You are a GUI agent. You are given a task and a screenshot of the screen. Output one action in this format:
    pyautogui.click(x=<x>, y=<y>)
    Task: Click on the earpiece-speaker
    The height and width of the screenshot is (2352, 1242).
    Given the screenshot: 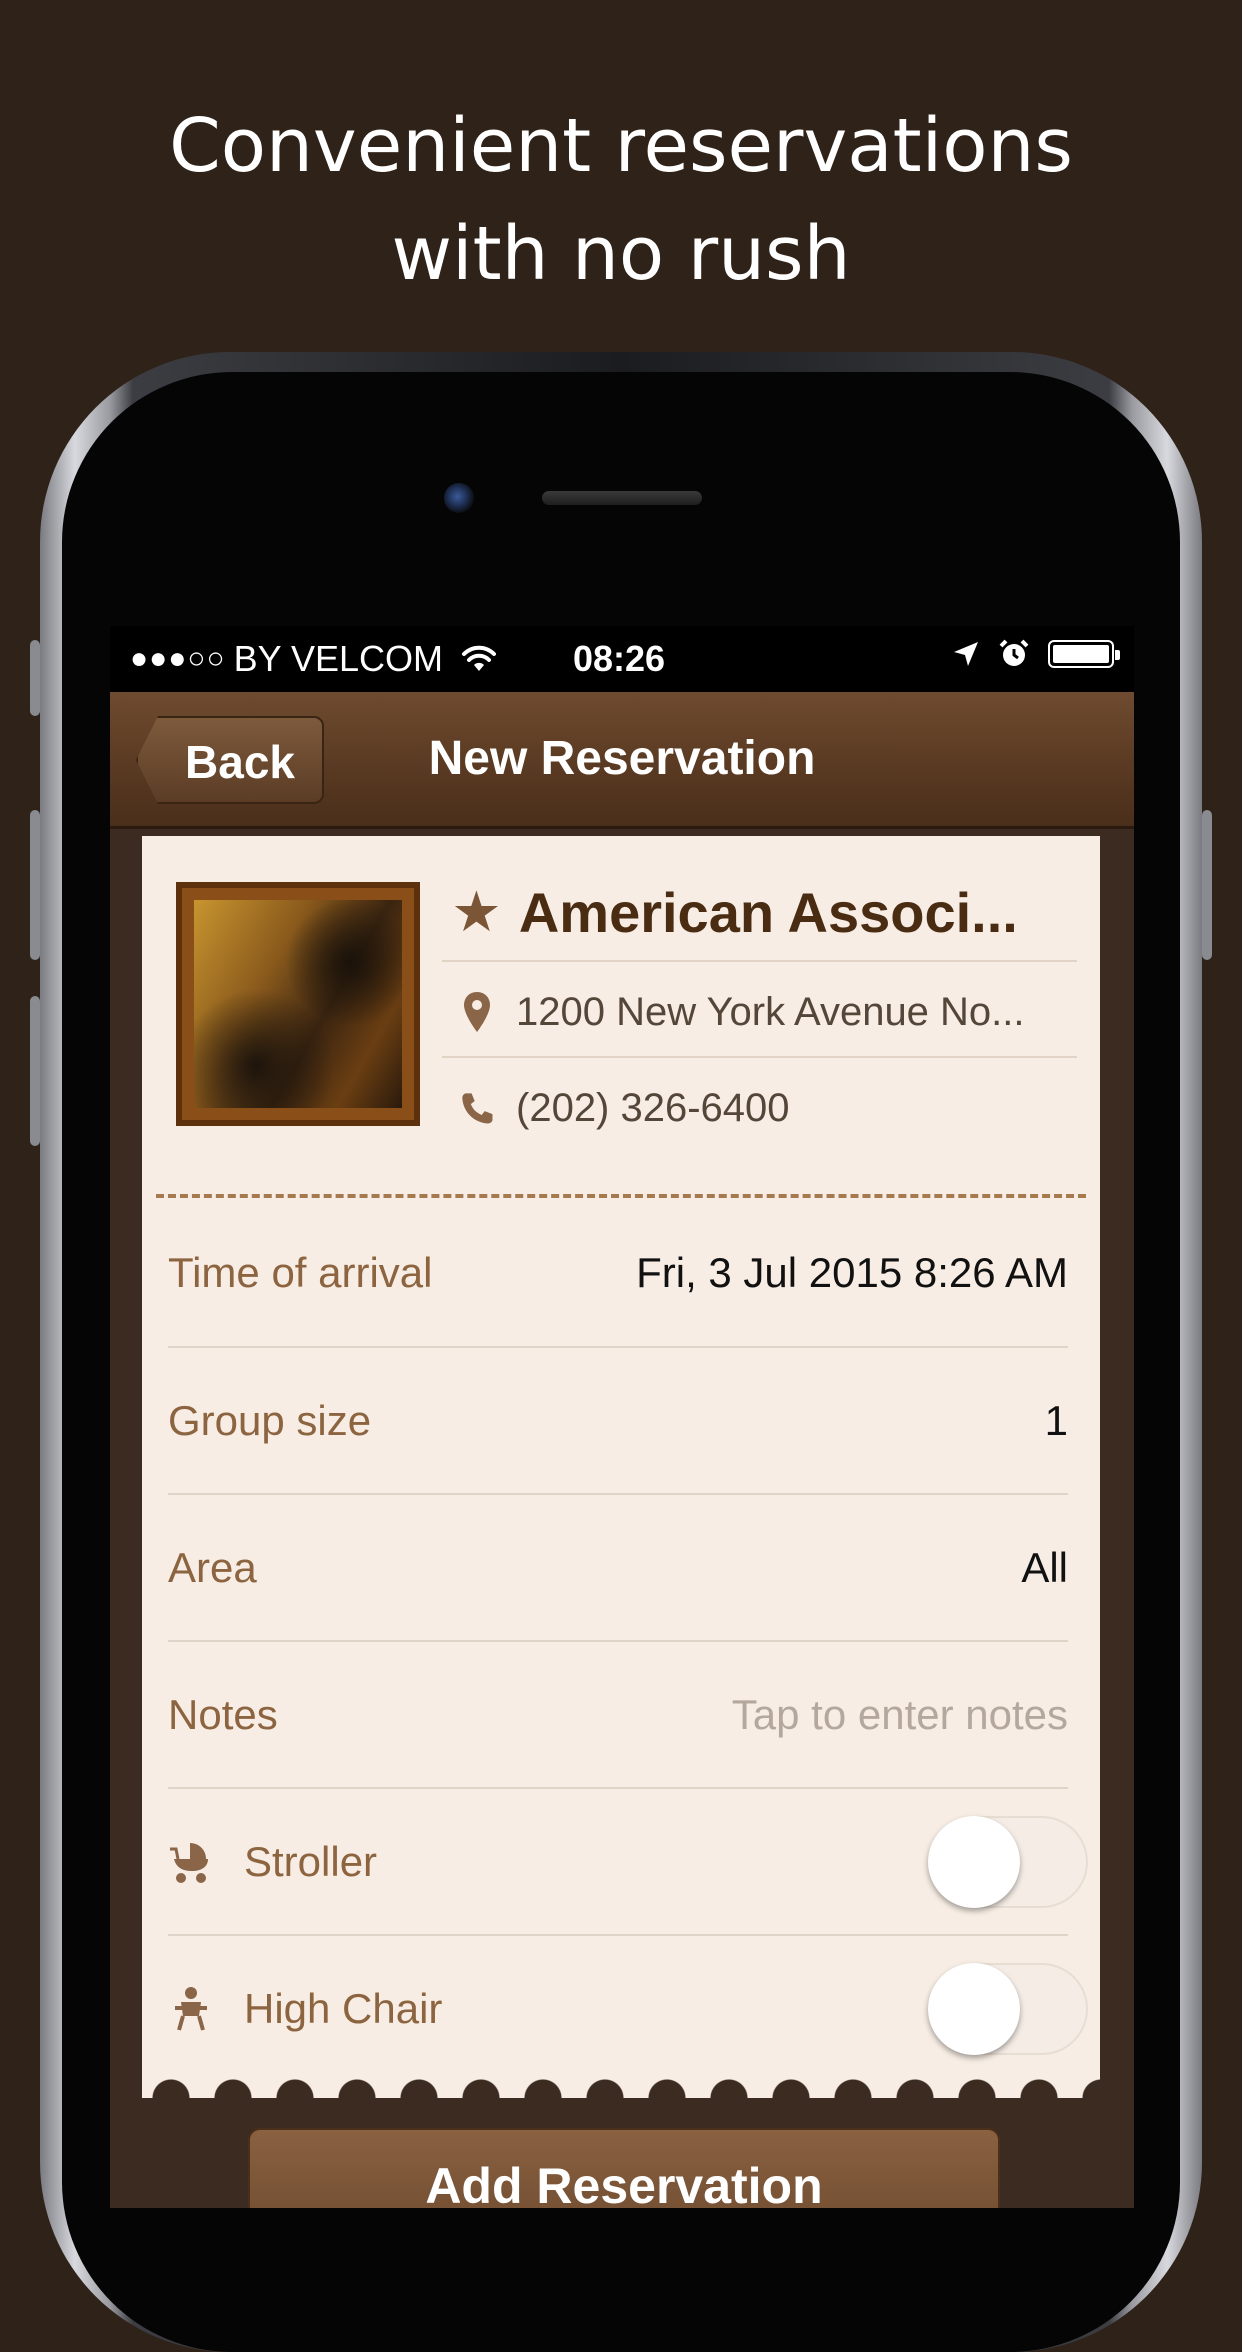 What is the action you would take?
    pyautogui.click(x=622, y=498)
    